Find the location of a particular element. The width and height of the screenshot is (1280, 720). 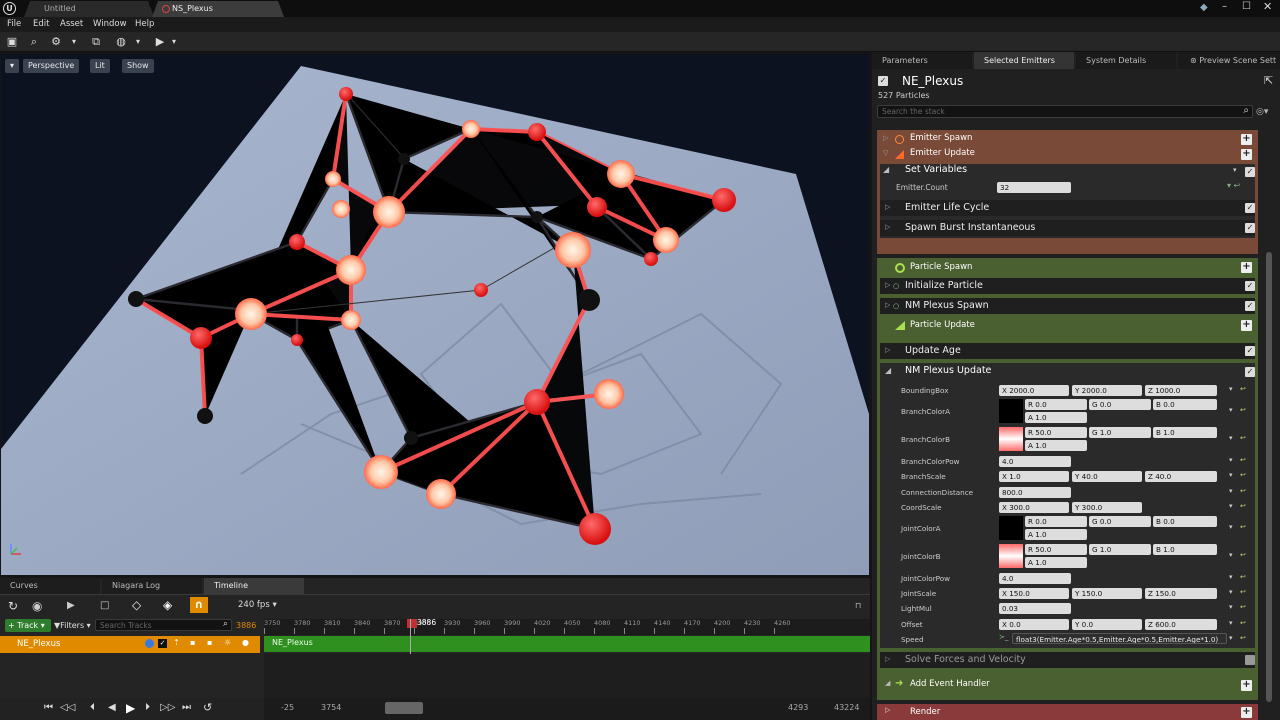

settings-icon: ⚙ is located at coordinates (56, 42).